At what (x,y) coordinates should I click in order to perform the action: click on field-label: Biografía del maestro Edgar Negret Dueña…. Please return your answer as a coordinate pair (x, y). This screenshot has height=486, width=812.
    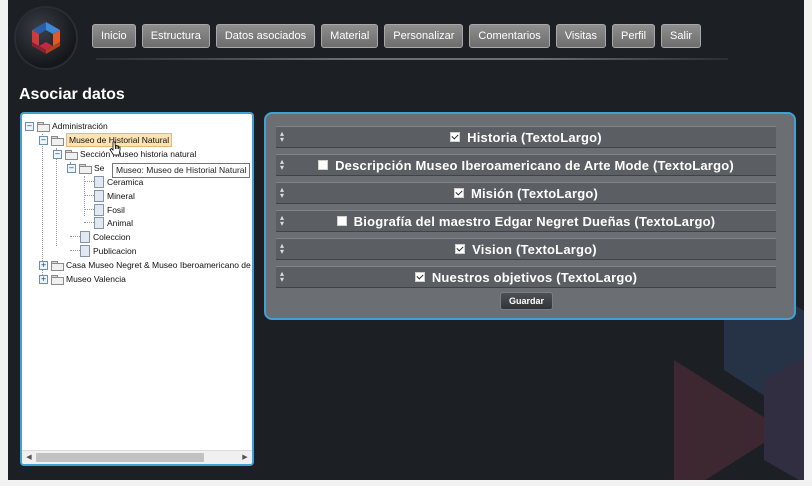
    Looking at the image, I should click on (534, 221).